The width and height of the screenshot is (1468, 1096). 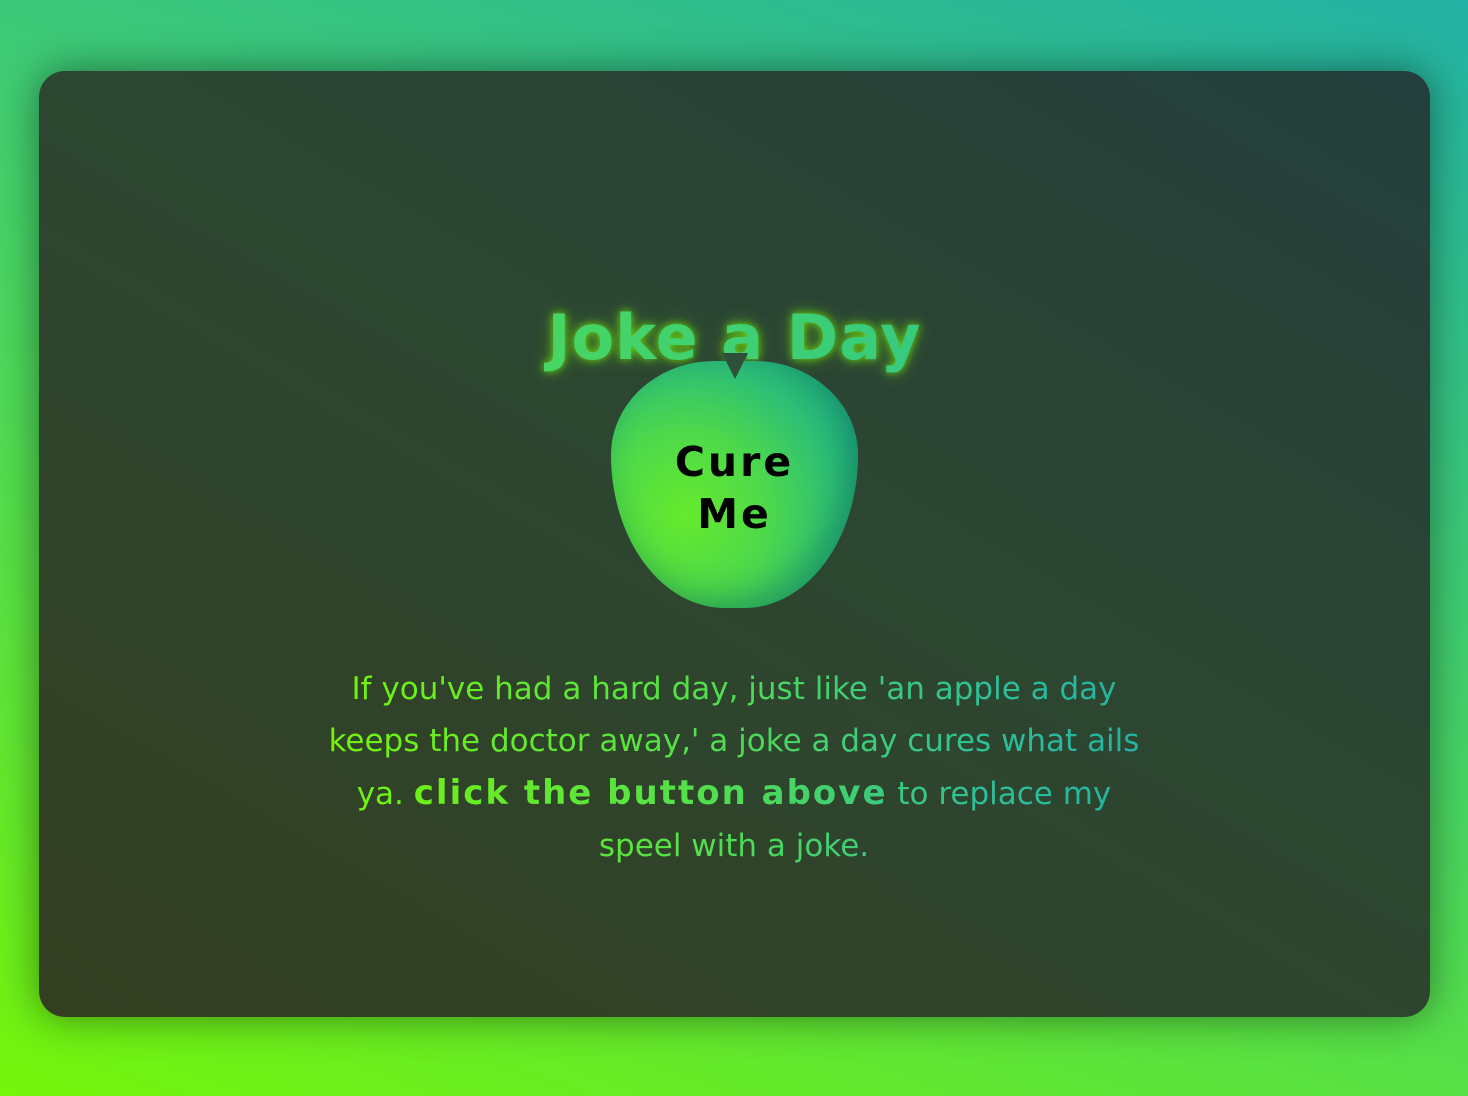 I want to click on apple-stem-icon, so click(x=735, y=366).